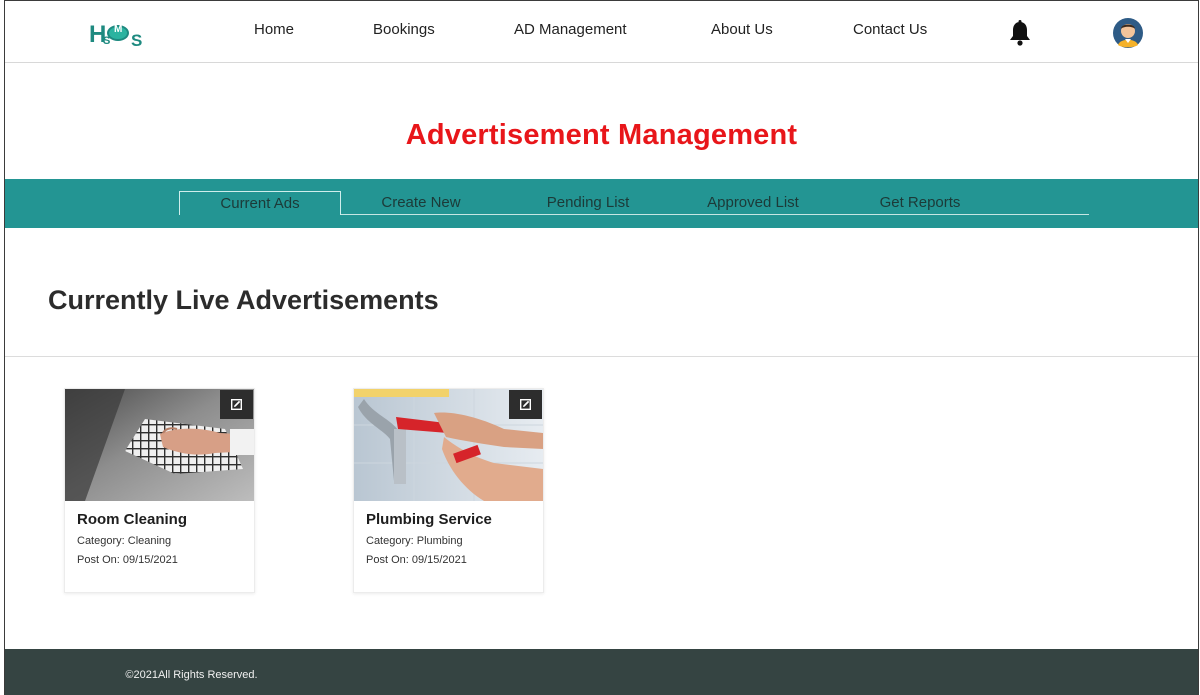 The image size is (1200, 695). What do you see at coordinates (414, 541) in the screenshot?
I see `card-category: Category: Plumbing` at bounding box center [414, 541].